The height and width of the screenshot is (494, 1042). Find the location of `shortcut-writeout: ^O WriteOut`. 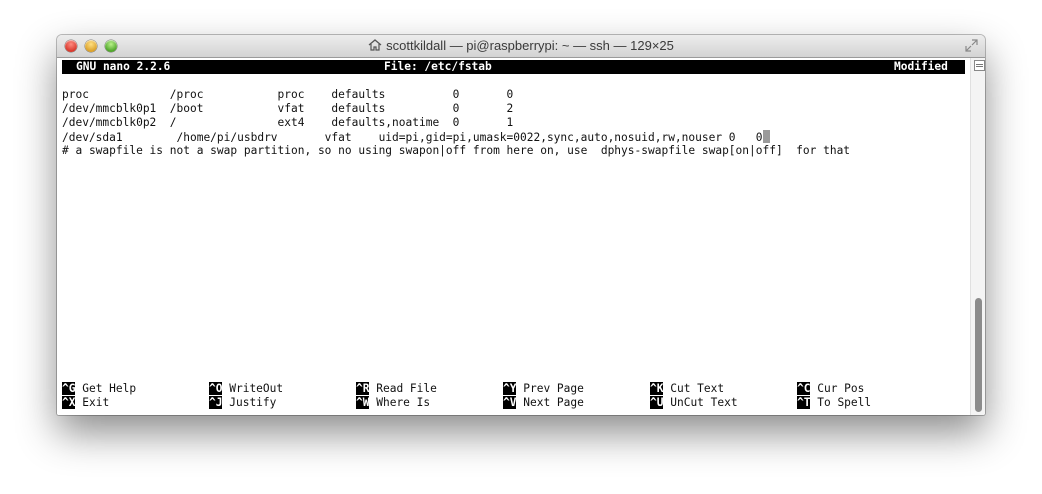

shortcut-writeout: ^O WriteOut is located at coordinates (246, 389).